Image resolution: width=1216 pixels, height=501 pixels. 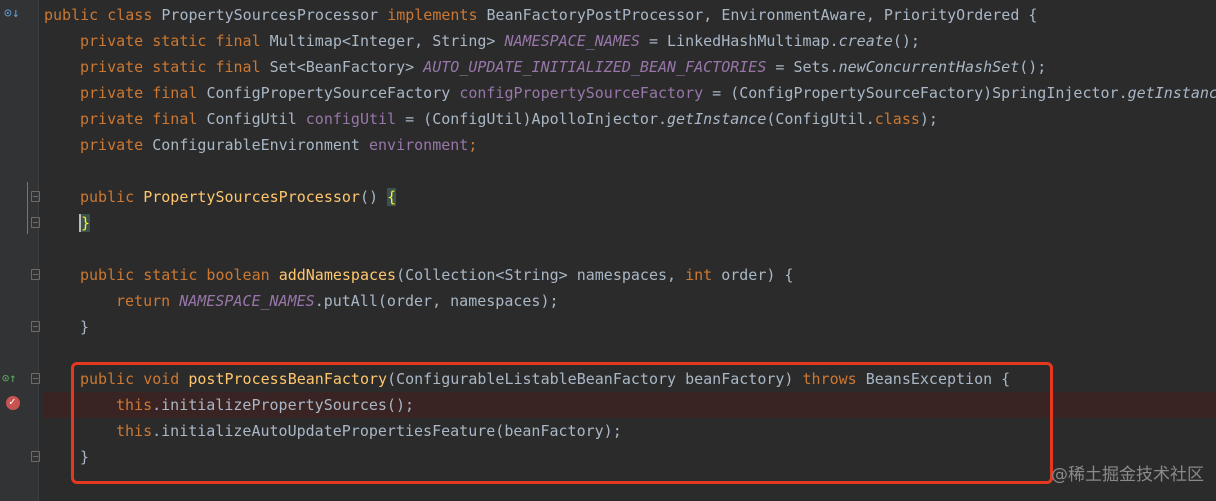 I want to click on keyword: public class, so click(x=103, y=15).